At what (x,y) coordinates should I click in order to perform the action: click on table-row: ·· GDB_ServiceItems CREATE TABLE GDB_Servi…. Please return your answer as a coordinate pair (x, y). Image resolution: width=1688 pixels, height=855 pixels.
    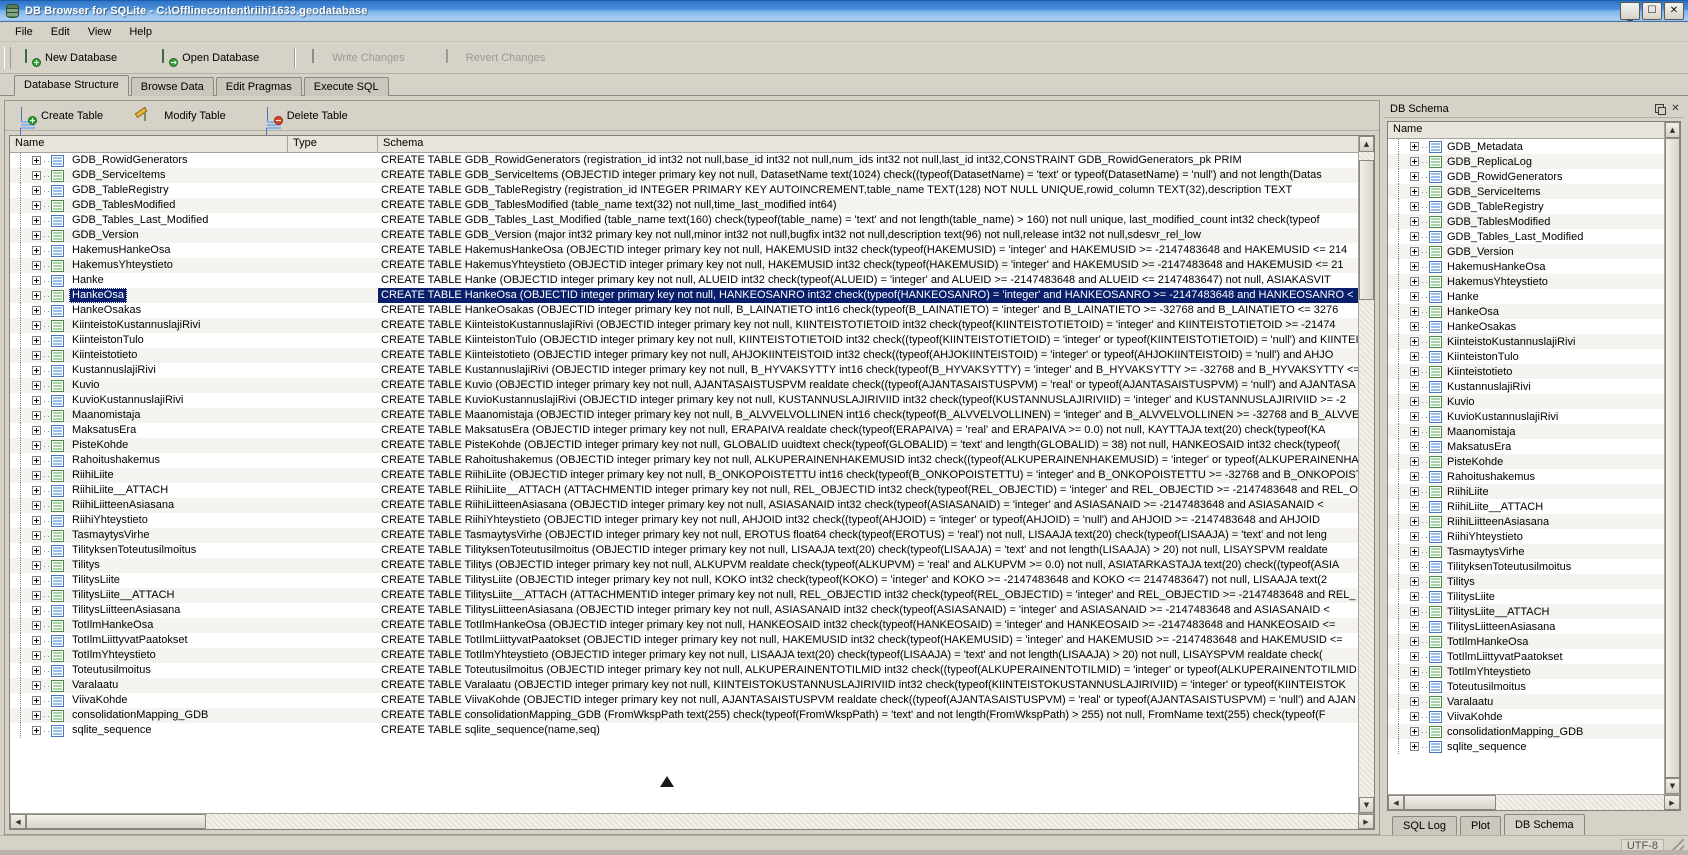
    Looking at the image, I should click on (692, 175).